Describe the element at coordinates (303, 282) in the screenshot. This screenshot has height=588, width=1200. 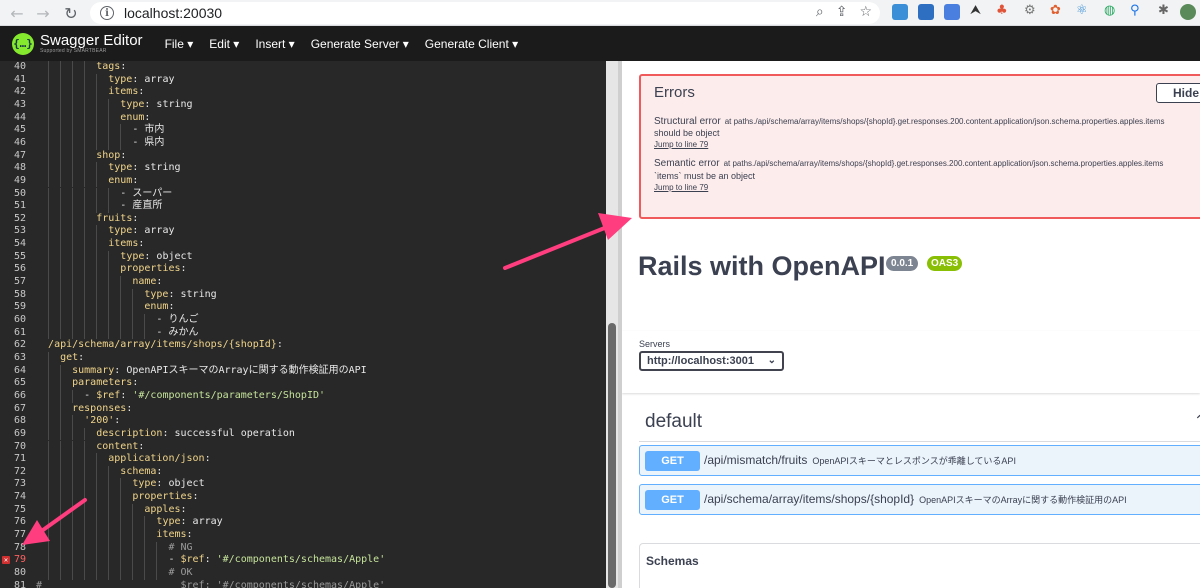
I see `code-line: 57 name:` at that location.